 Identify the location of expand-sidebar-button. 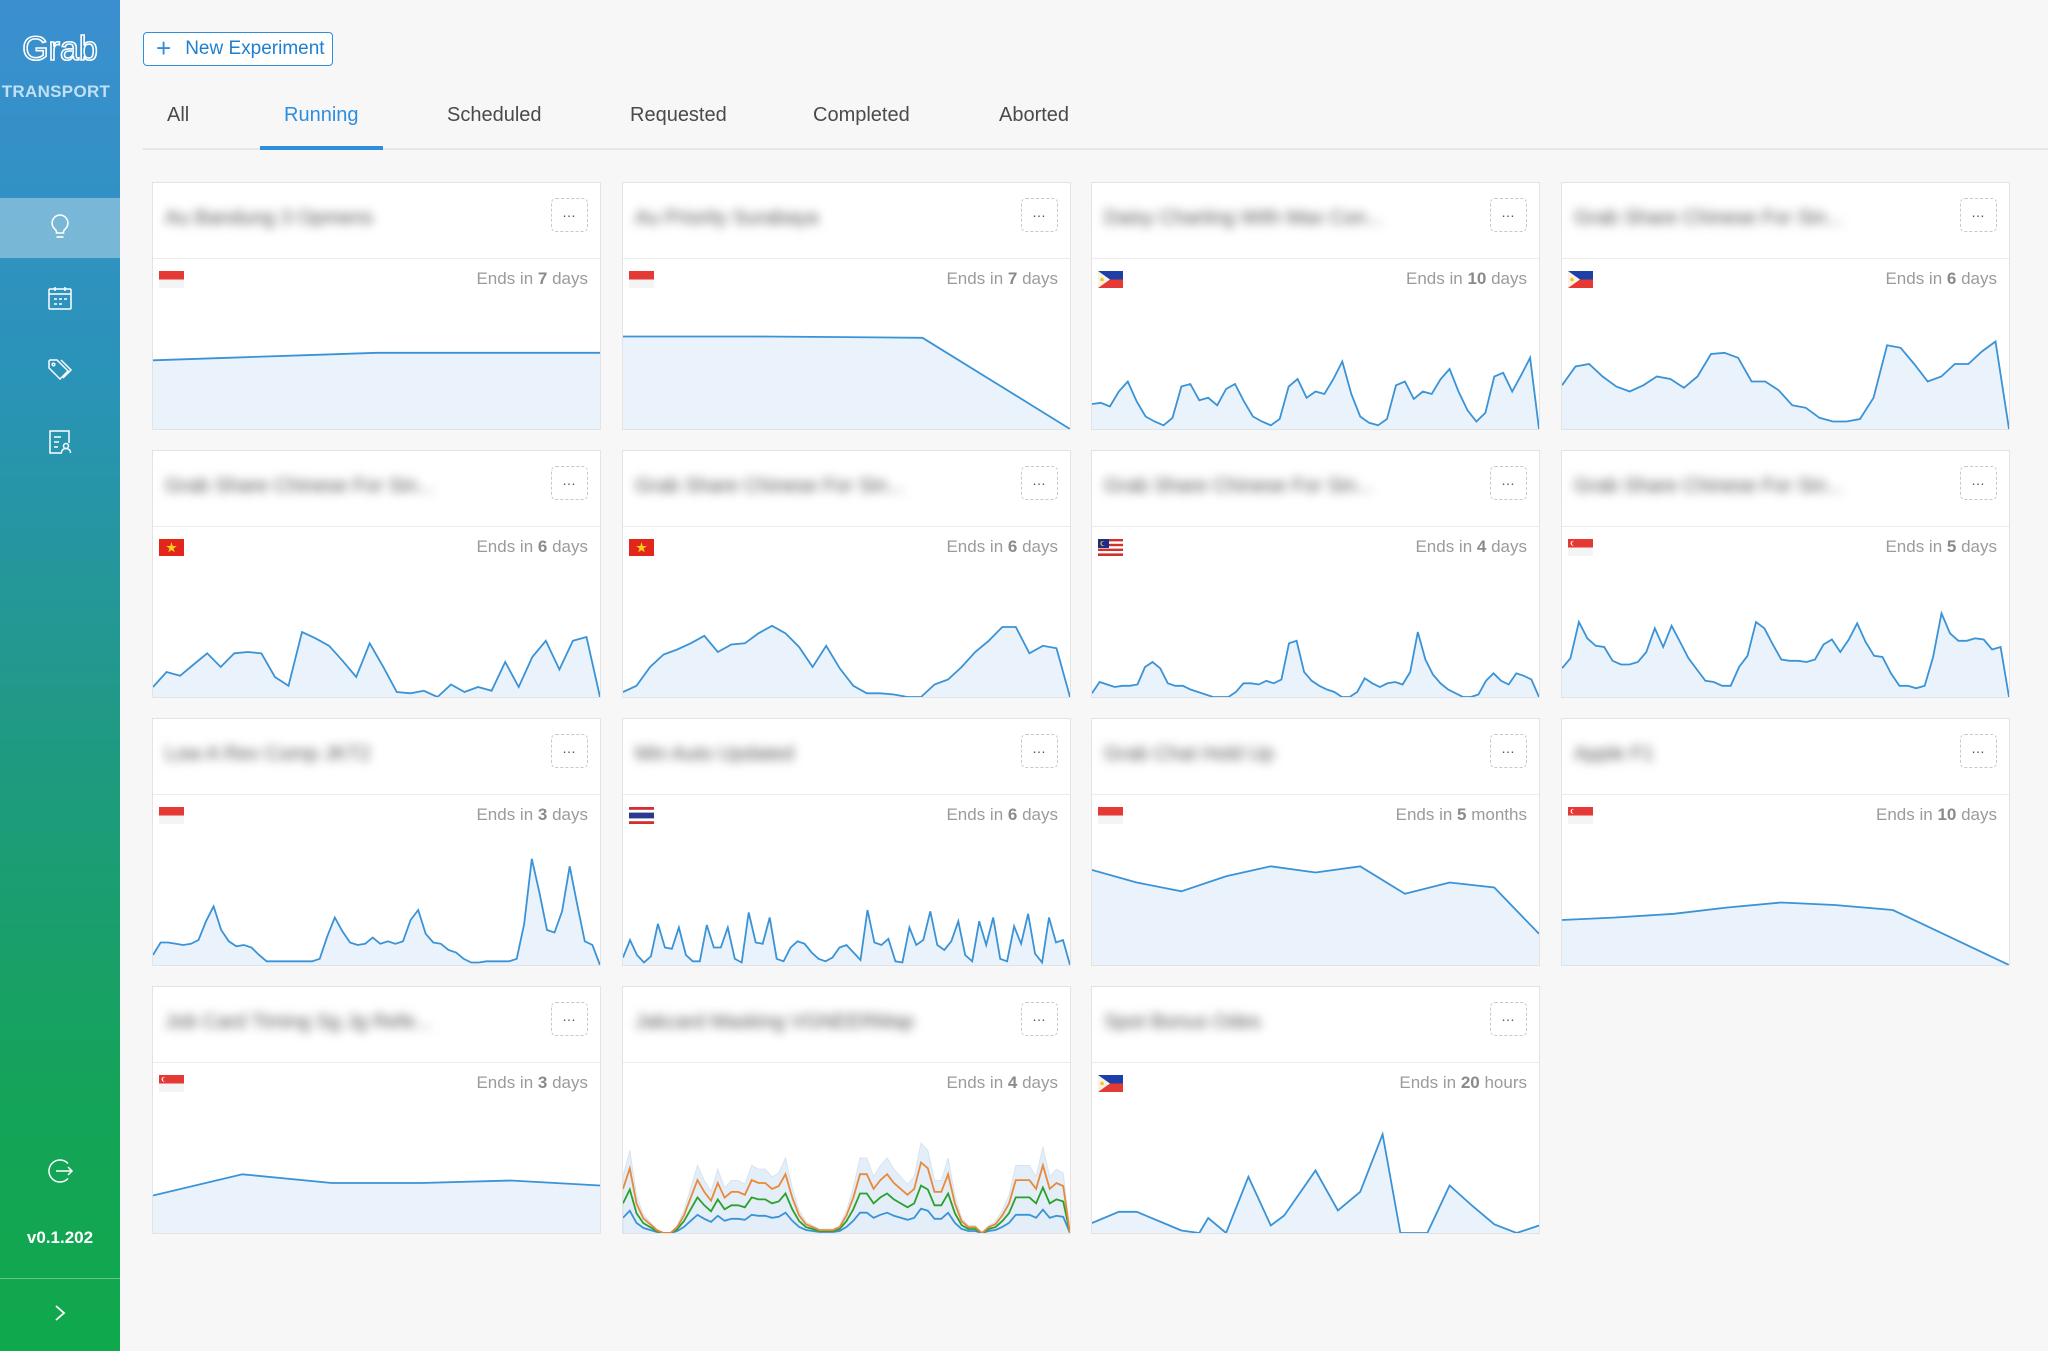
(60, 1315).